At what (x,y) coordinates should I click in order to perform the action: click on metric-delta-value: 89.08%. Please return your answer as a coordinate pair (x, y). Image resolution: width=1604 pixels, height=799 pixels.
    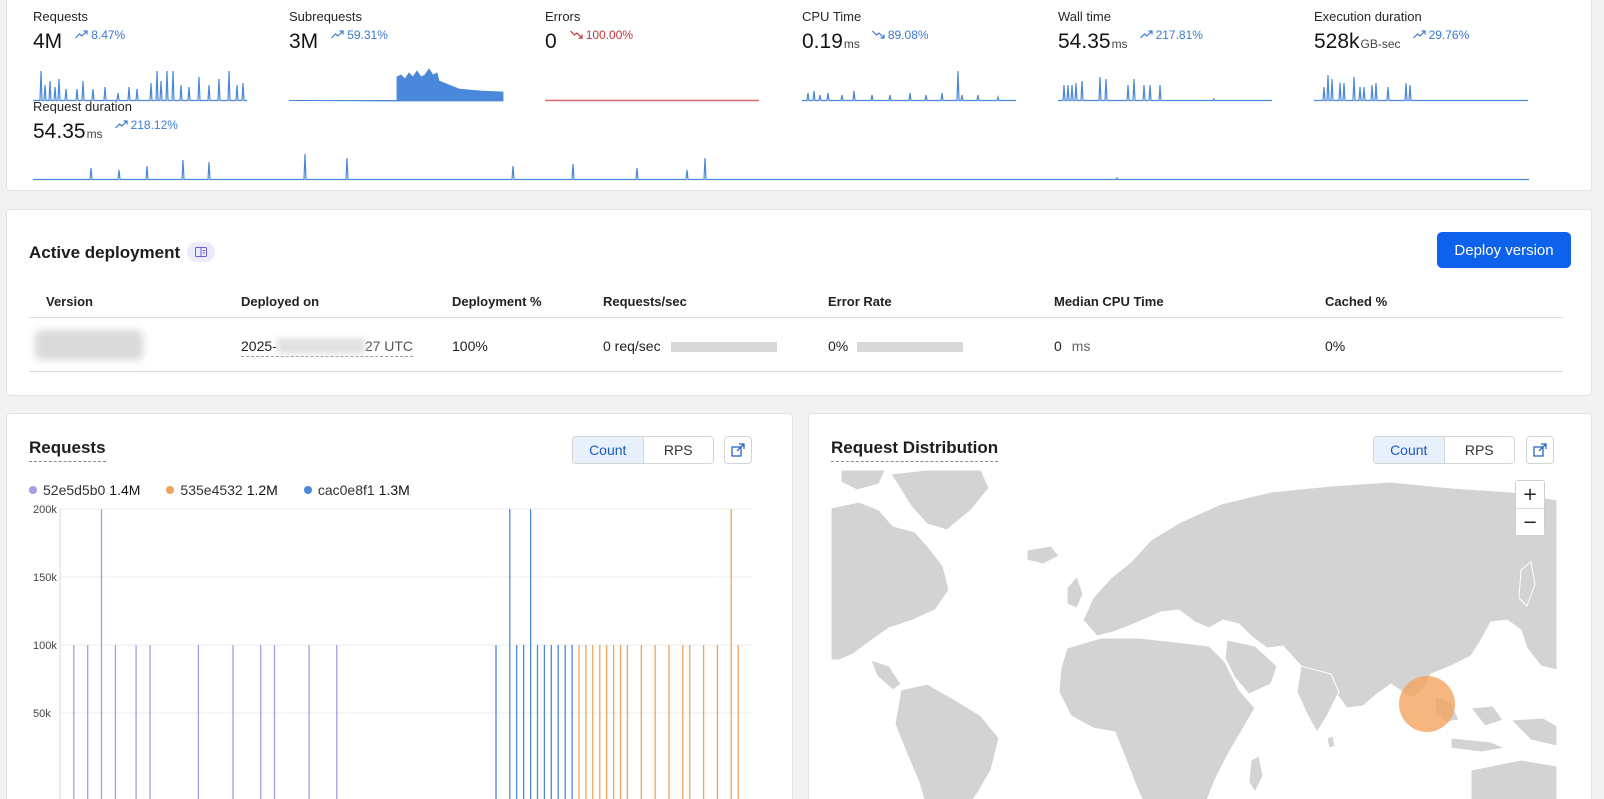
    Looking at the image, I should click on (908, 35).